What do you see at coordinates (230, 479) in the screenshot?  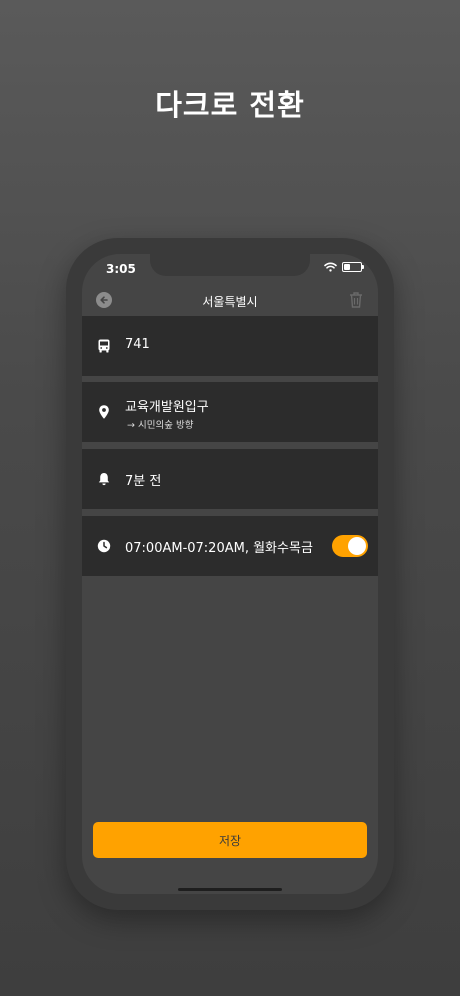 I see `alarm-time-row: 7분 전` at bounding box center [230, 479].